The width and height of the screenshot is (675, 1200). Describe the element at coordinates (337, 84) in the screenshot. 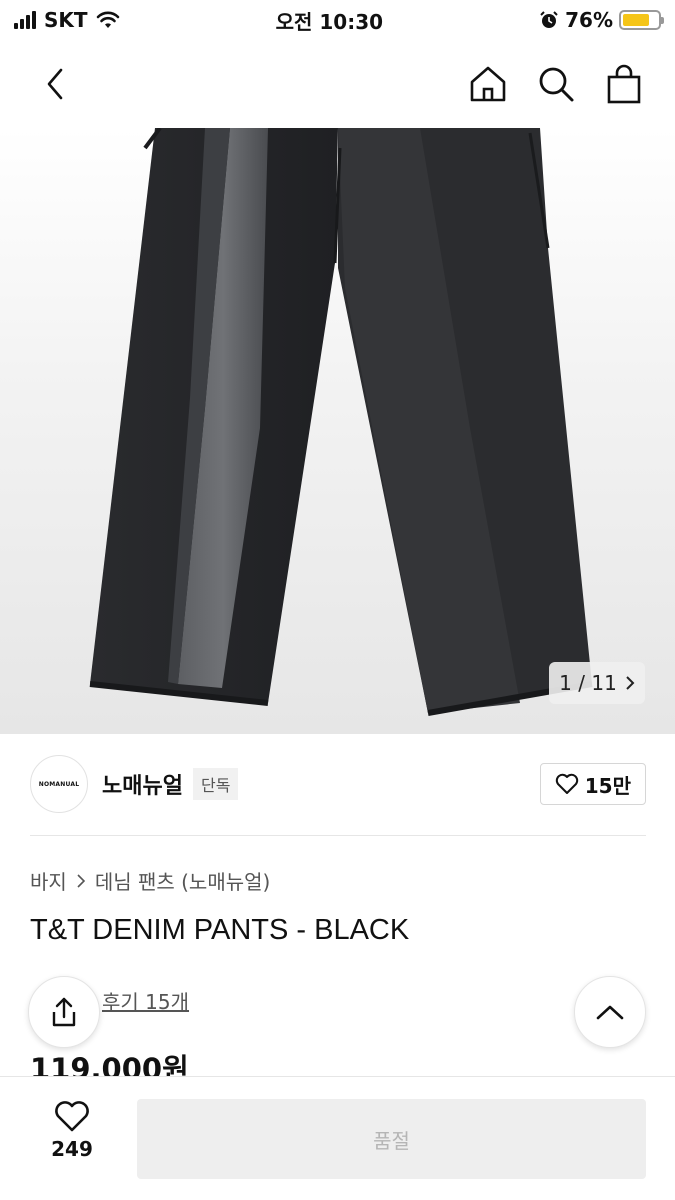

I see `top-nav` at that location.